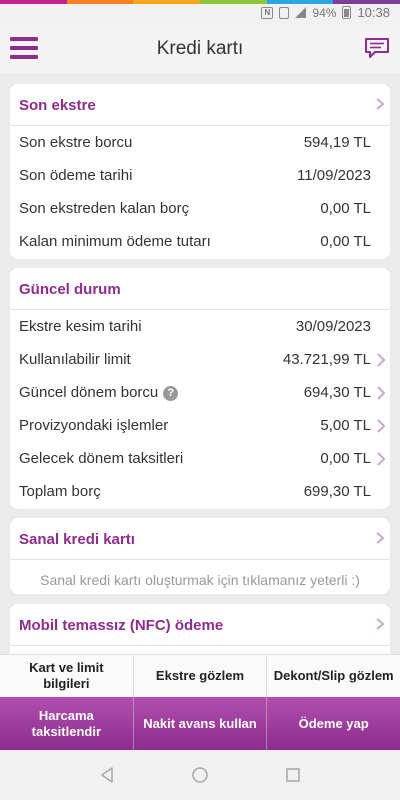  I want to click on row-label: Son ekstreden kalan borç, so click(104, 208).